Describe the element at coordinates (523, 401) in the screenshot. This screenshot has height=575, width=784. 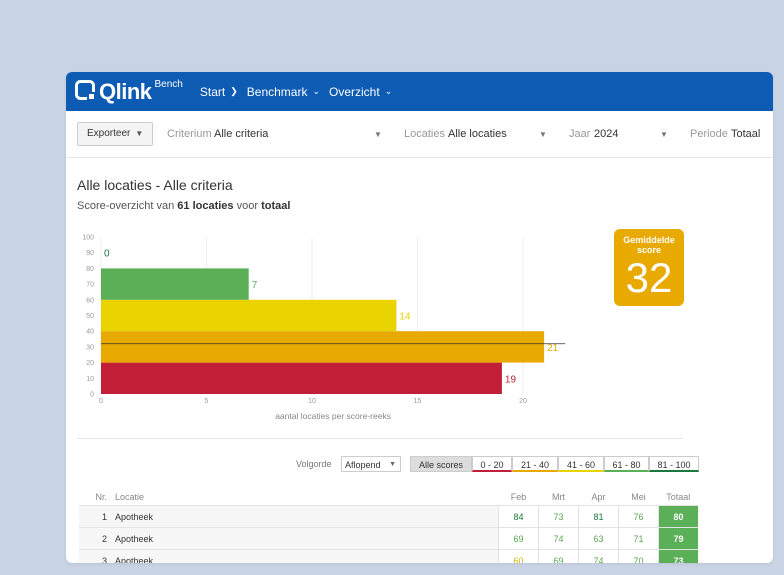
I see `x-tick-label: 20` at that location.